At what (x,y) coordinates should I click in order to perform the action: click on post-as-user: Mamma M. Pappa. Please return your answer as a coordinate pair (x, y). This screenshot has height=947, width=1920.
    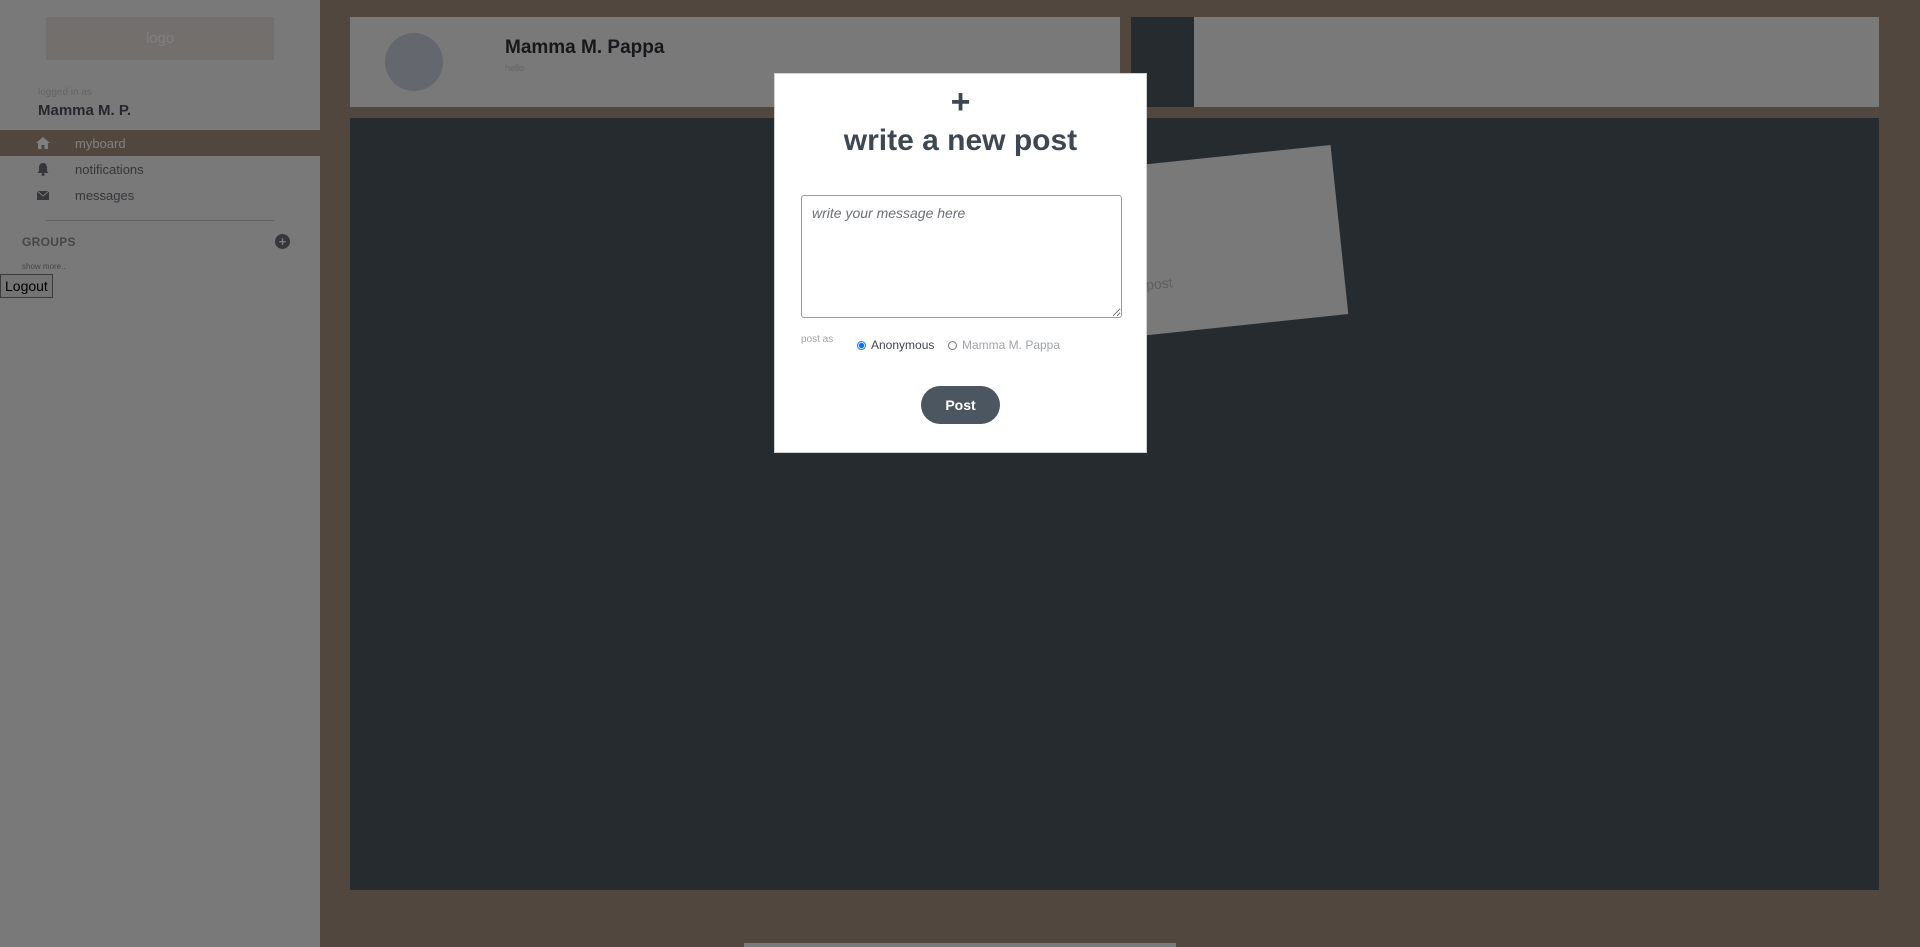
    Looking at the image, I should click on (1004, 345).